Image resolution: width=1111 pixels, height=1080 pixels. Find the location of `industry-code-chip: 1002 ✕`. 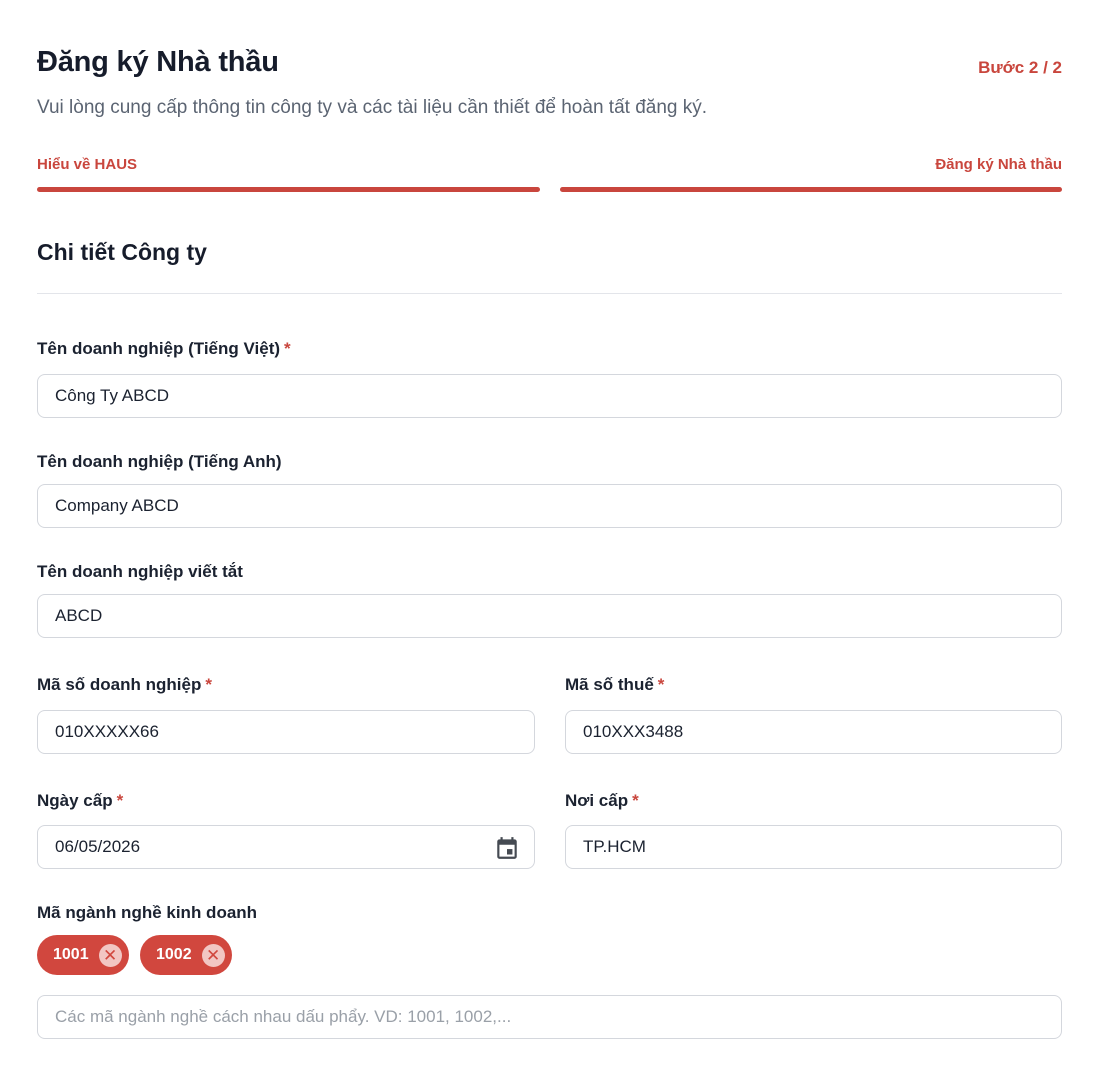

industry-code-chip: 1002 ✕ is located at coordinates (186, 955).